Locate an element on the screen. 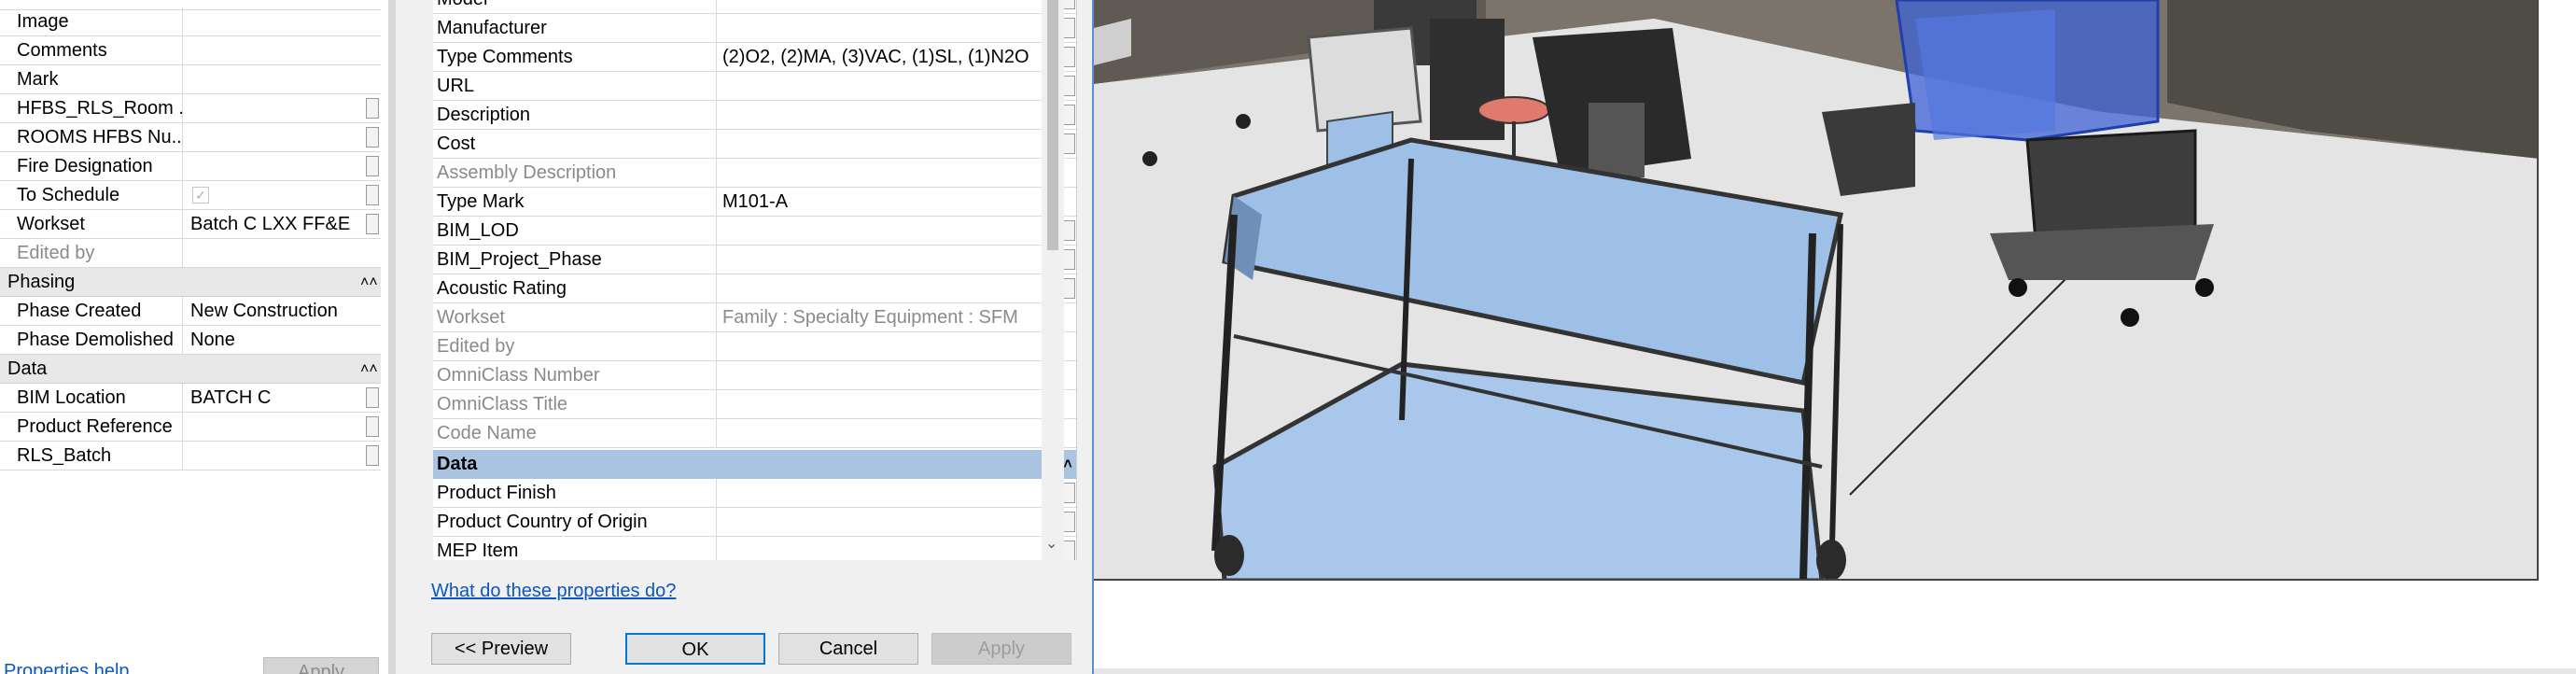 The width and height of the screenshot is (2576, 674). param-row-type-mark: Type Mark M101-A is located at coordinates (754, 202).